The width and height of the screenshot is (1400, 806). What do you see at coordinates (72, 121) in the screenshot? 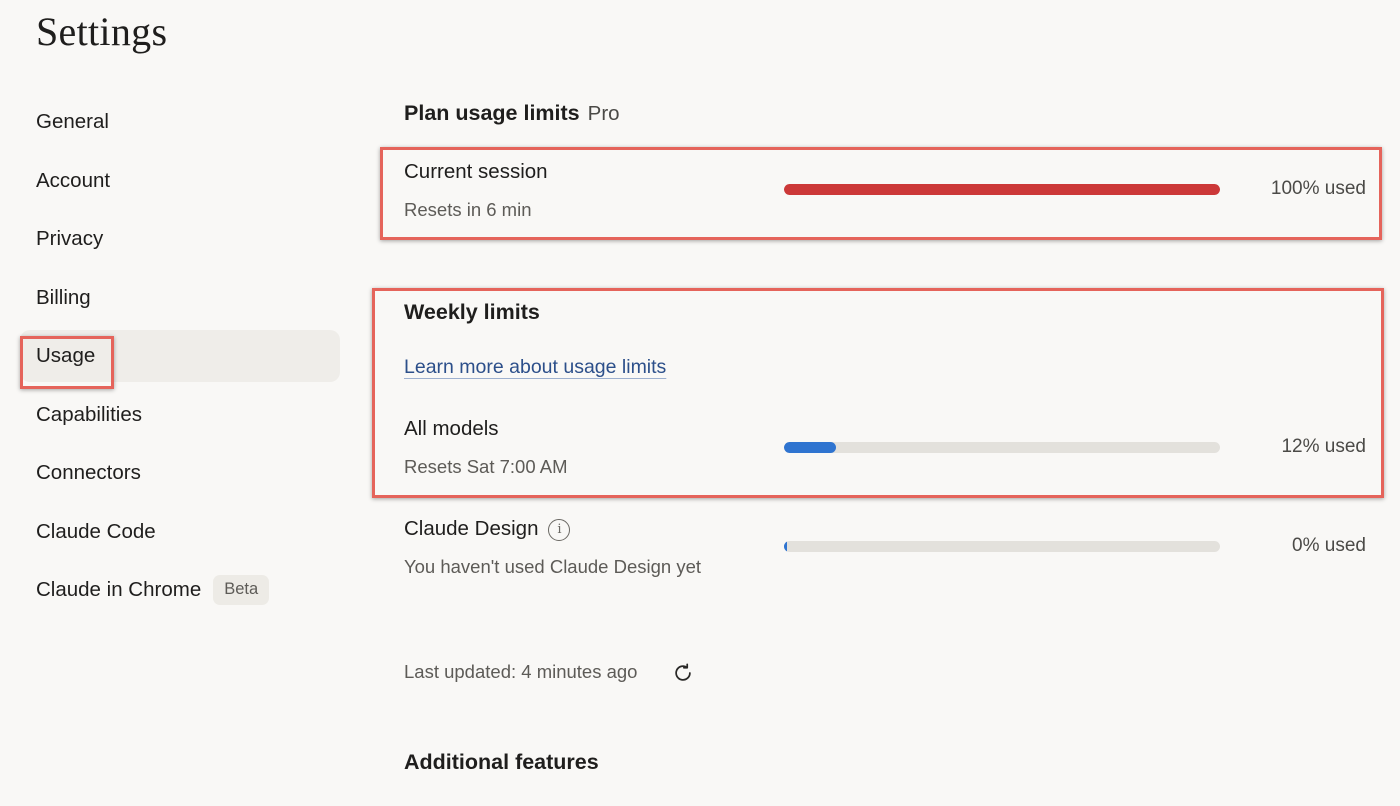
I see `sidebar-item-label: General` at bounding box center [72, 121].